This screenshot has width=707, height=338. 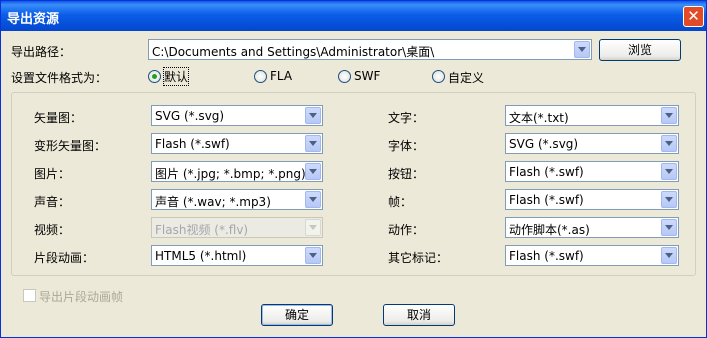 What do you see at coordinates (592, 115) in the screenshot?
I see `text-format-select: 文本(*.txt)` at bounding box center [592, 115].